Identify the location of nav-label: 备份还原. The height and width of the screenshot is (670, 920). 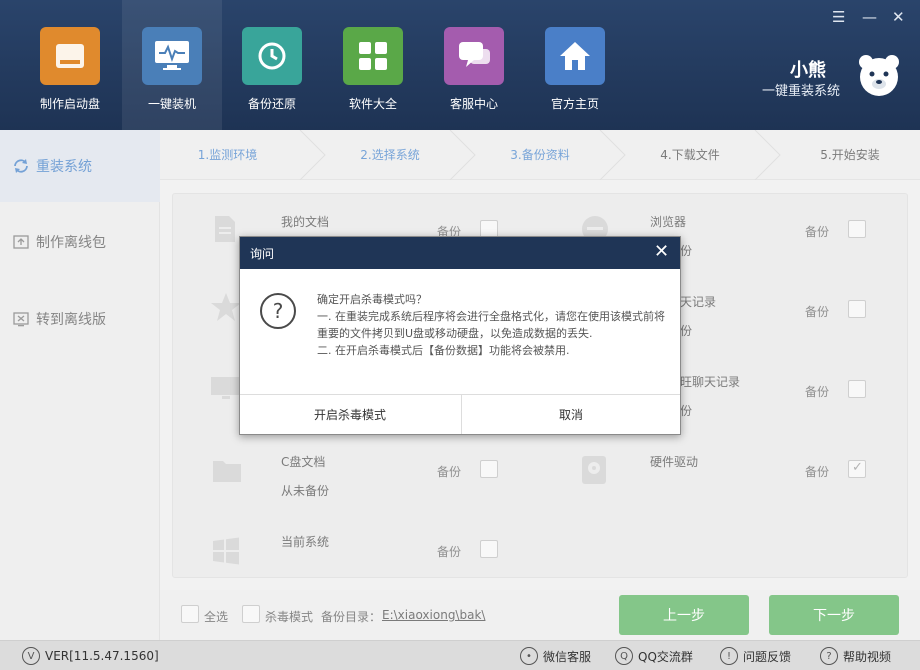
(271, 104).